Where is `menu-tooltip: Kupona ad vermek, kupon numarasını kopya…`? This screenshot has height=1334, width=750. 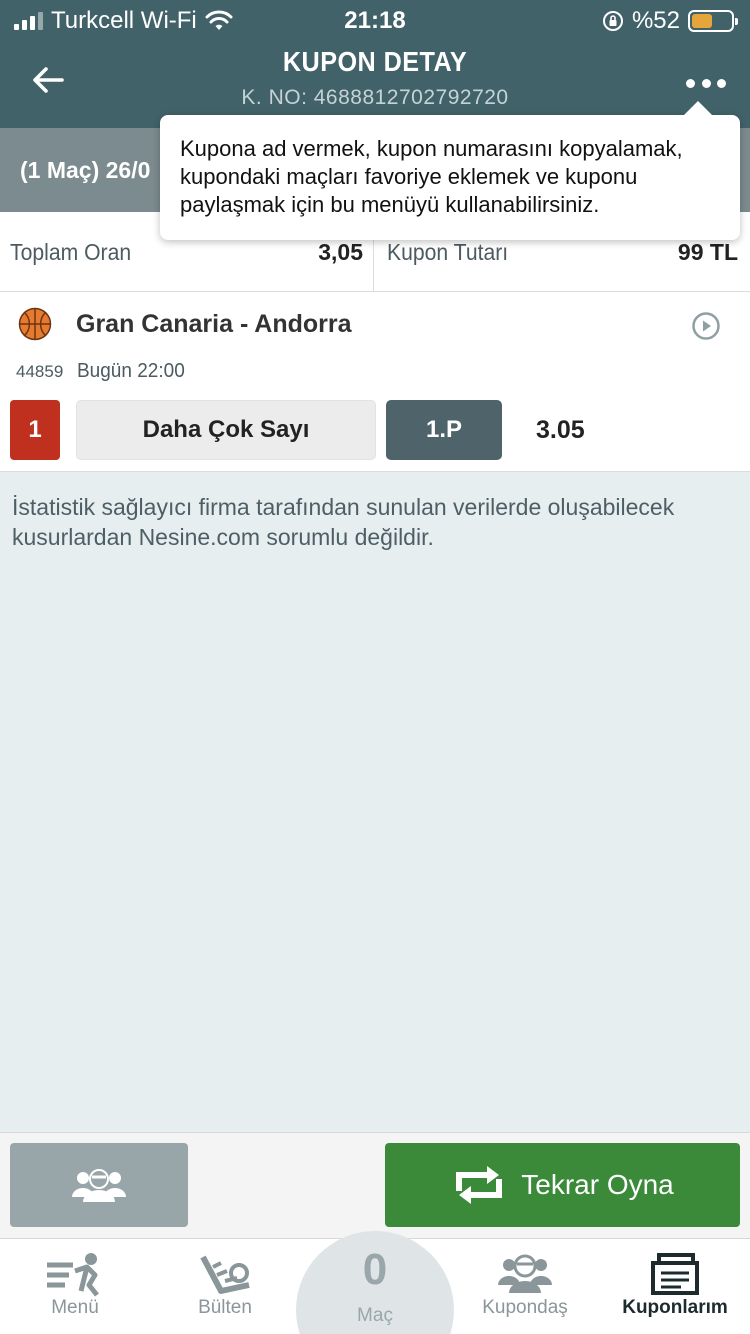
menu-tooltip: Kupona ad vermek, kupon numarasını kopya… is located at coordinates (450, 170).